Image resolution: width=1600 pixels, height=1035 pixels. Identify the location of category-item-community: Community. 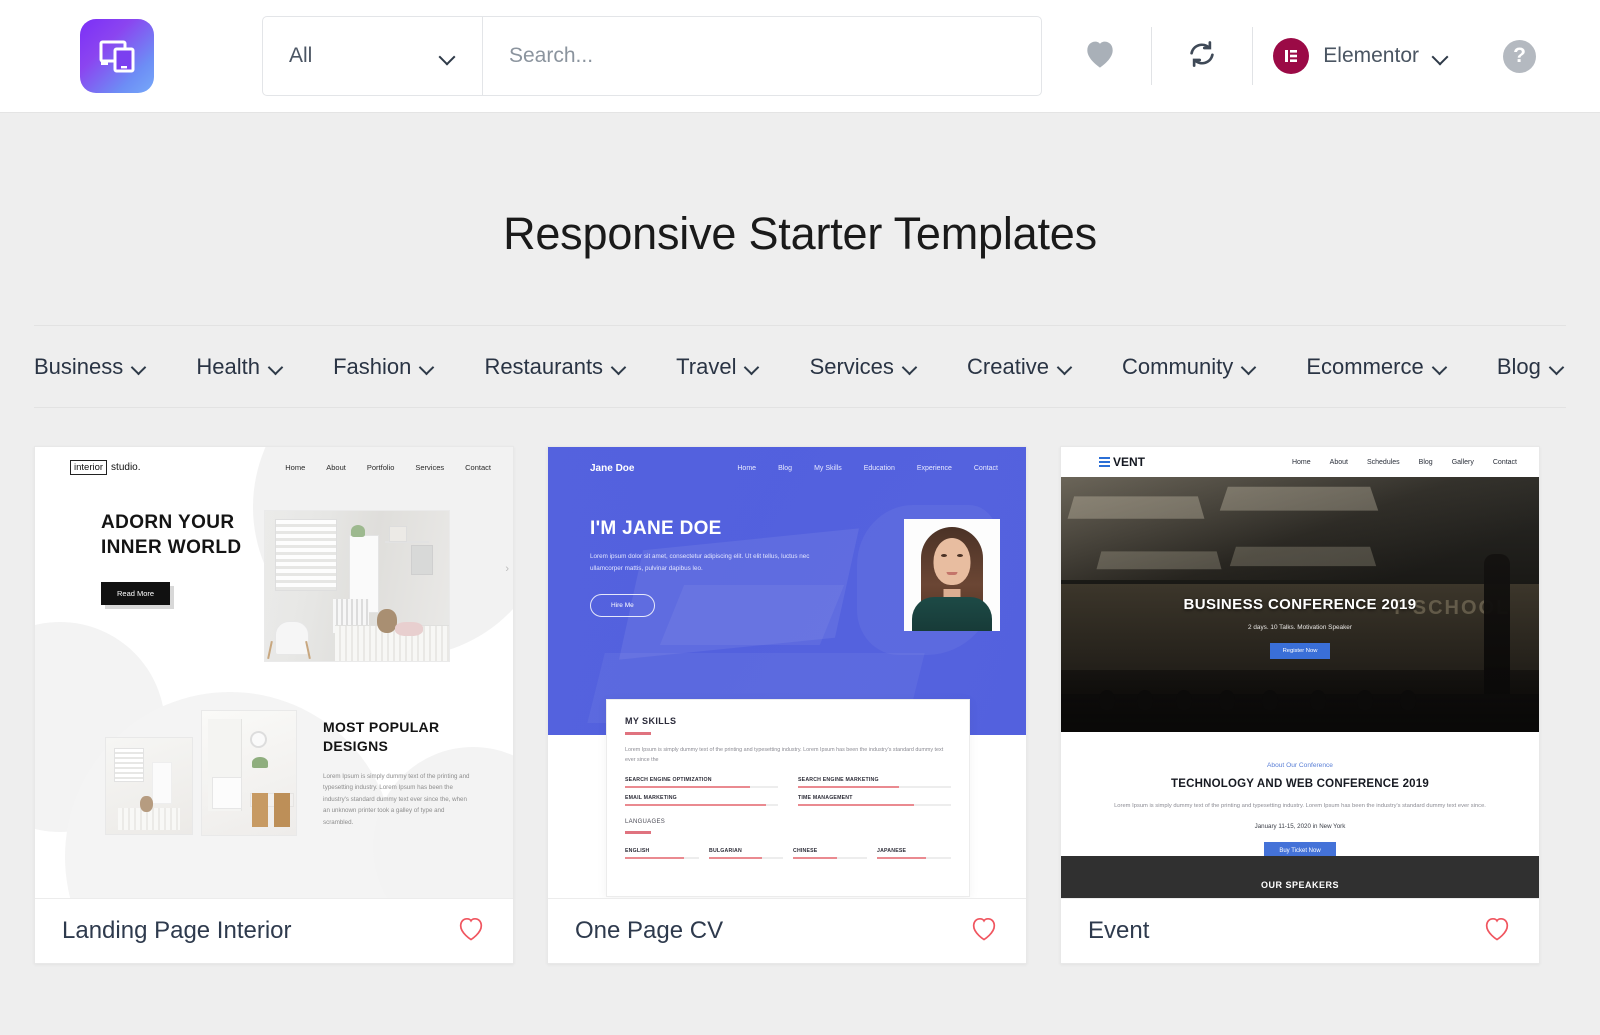
(1190, 367).